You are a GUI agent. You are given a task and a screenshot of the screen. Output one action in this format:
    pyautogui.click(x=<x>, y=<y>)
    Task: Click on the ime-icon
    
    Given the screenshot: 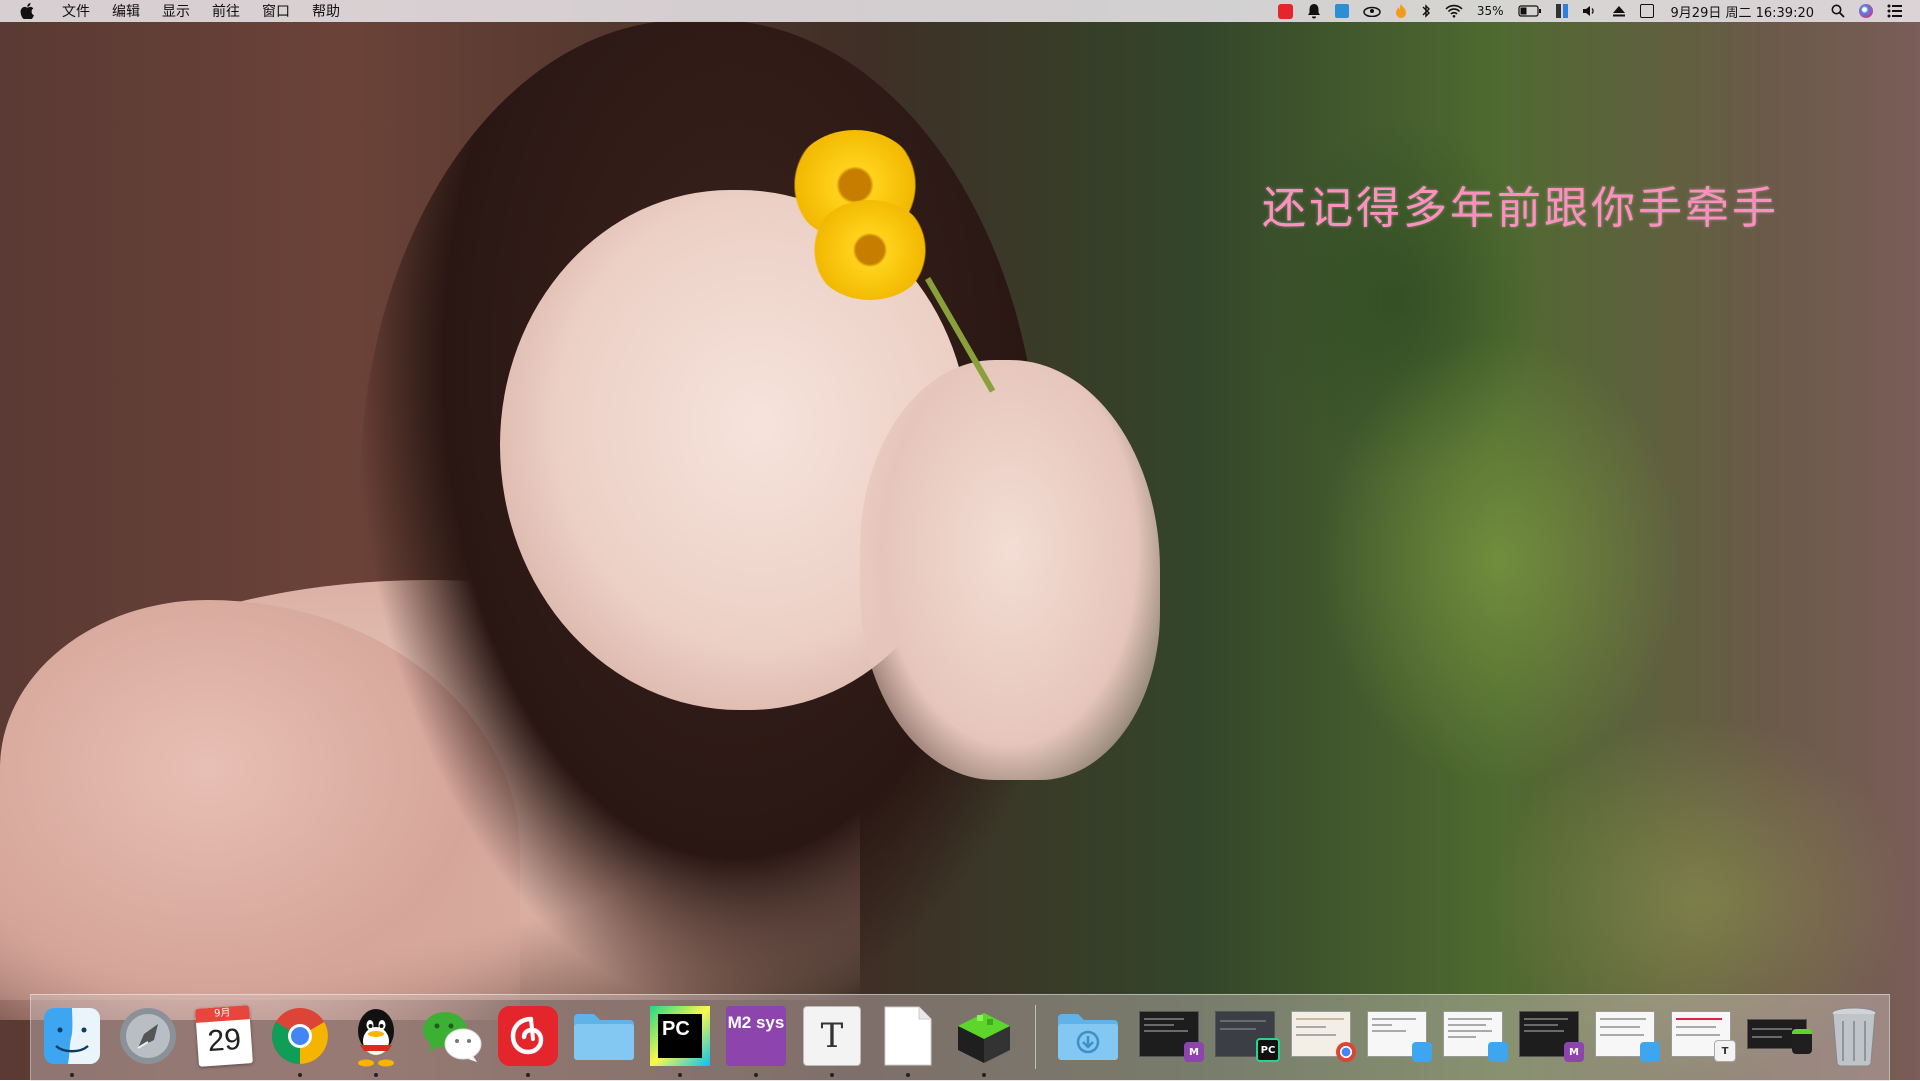 What is the action you would take?
    pyautogui.click(x=1646, y=11)
    